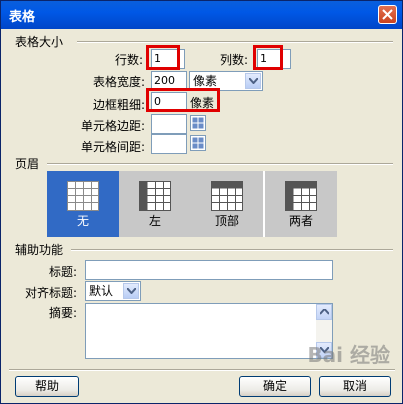 The width and height of the screenshot is (403, 404). I want to click on ok-button: 确定, so click(275, 386).